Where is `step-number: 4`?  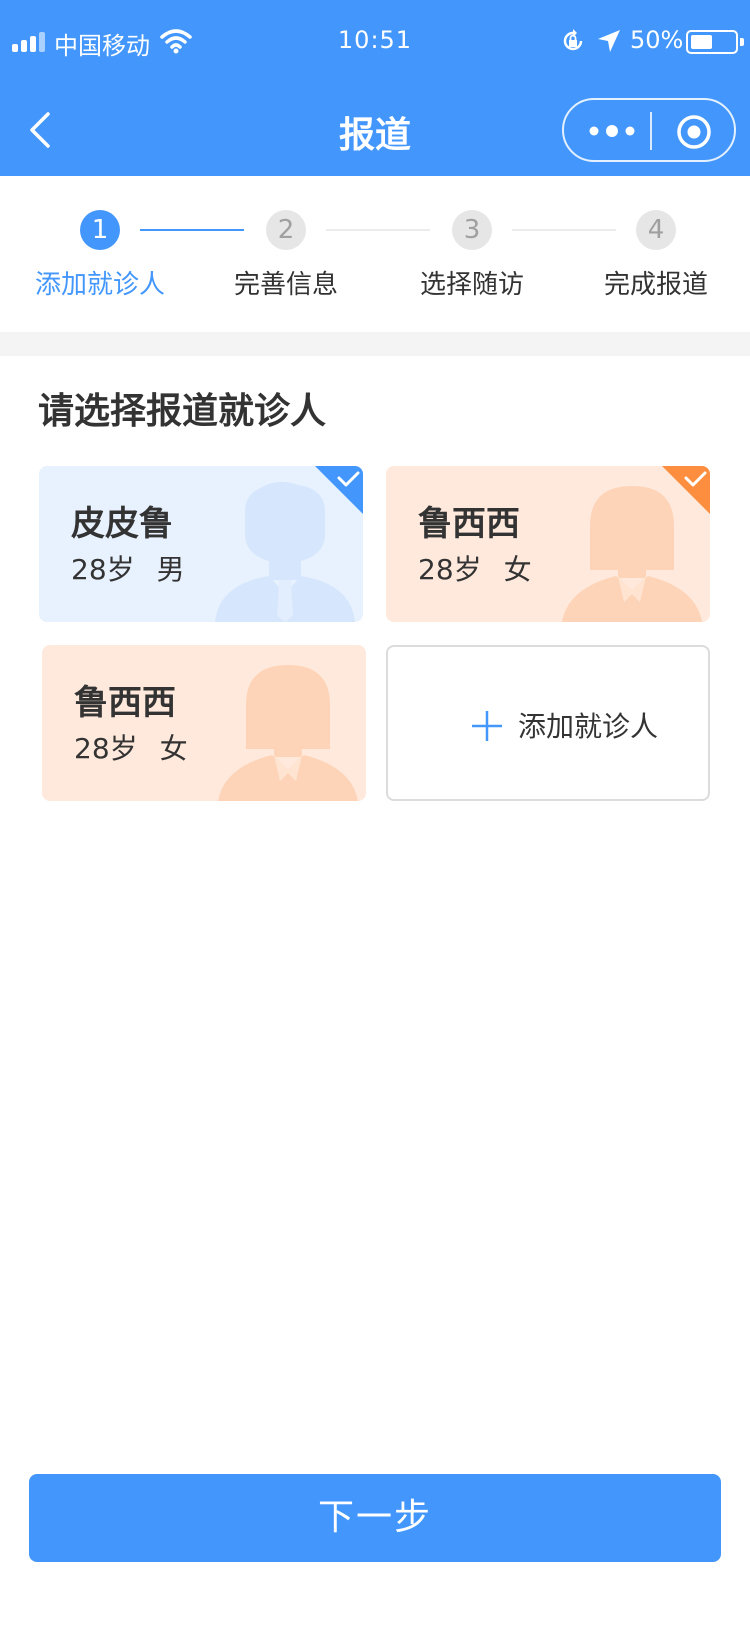 step-number: 4 is located at coordinates (656, 230).